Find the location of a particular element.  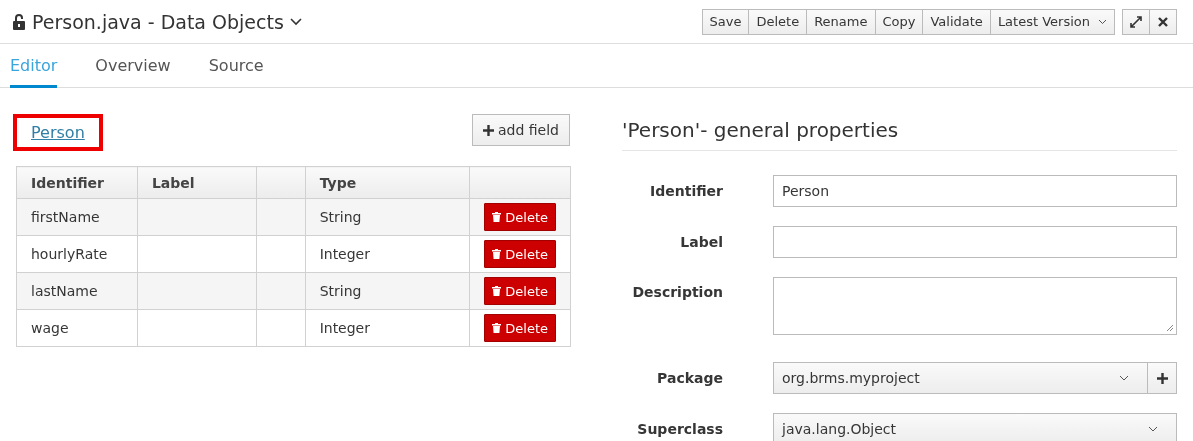

table-cell: firstName is located at coordinates (65, 217).